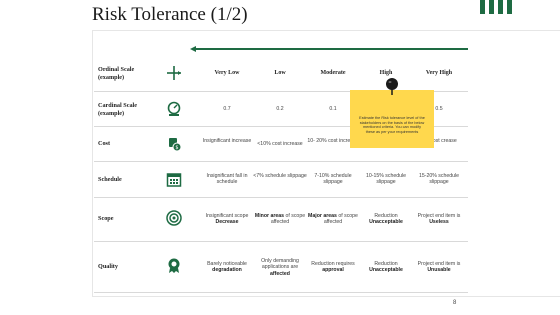  I want to click on money-icon: $, so click(175, 145).